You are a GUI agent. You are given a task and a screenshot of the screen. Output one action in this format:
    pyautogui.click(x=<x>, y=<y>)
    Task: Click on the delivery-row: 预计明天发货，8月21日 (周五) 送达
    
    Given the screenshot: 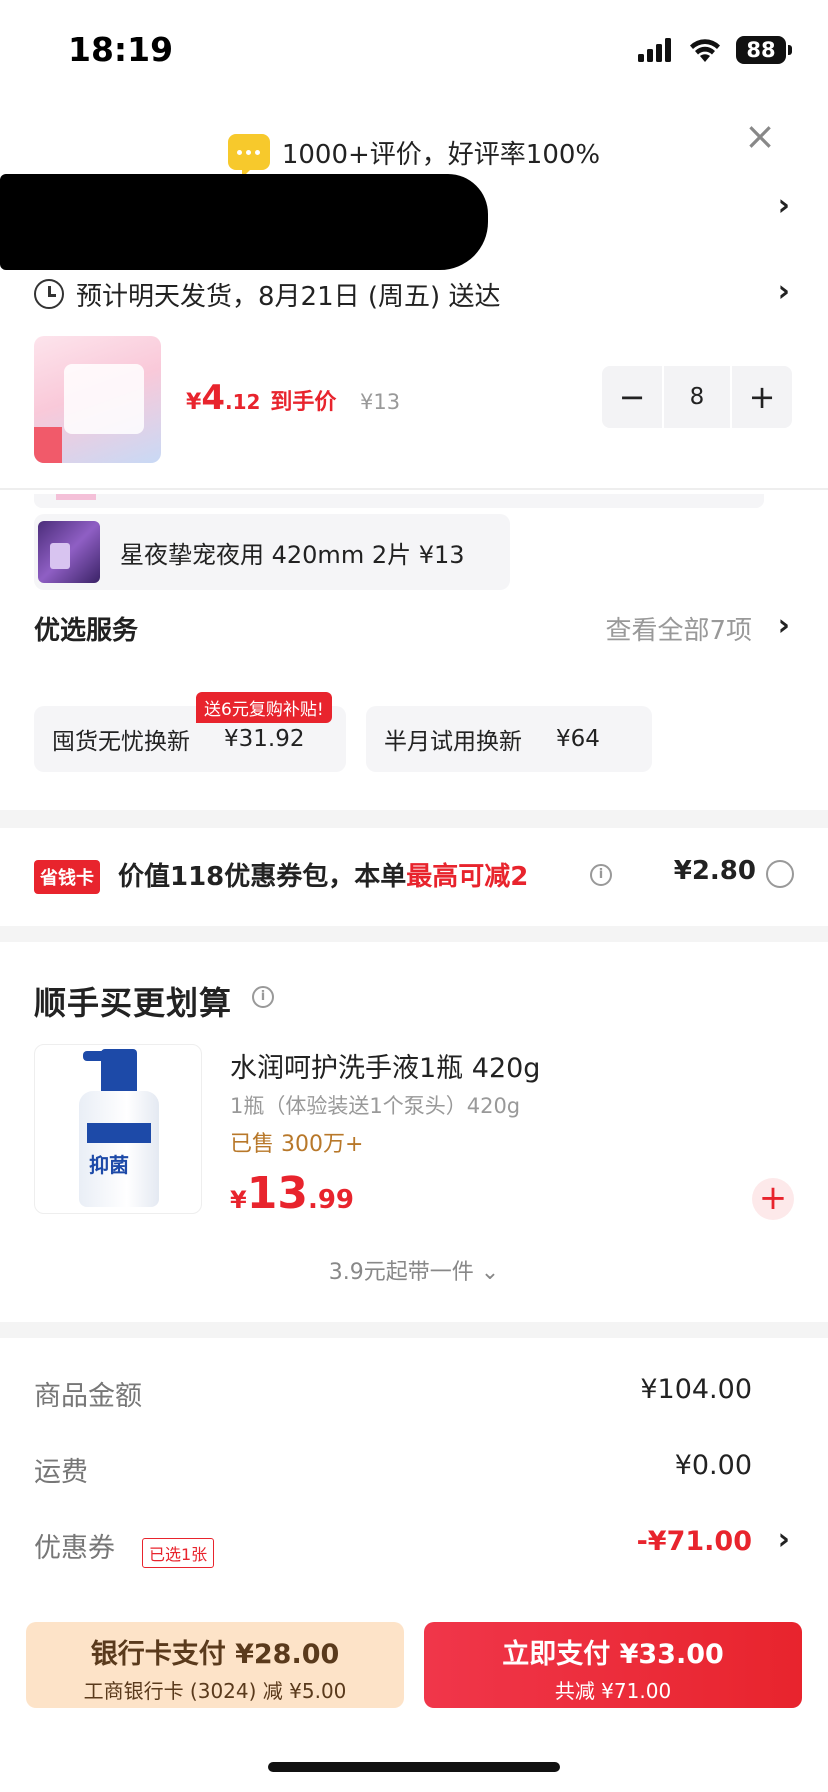 What is the action you would take?
    pyautogui.click(x=416, y=294)
    